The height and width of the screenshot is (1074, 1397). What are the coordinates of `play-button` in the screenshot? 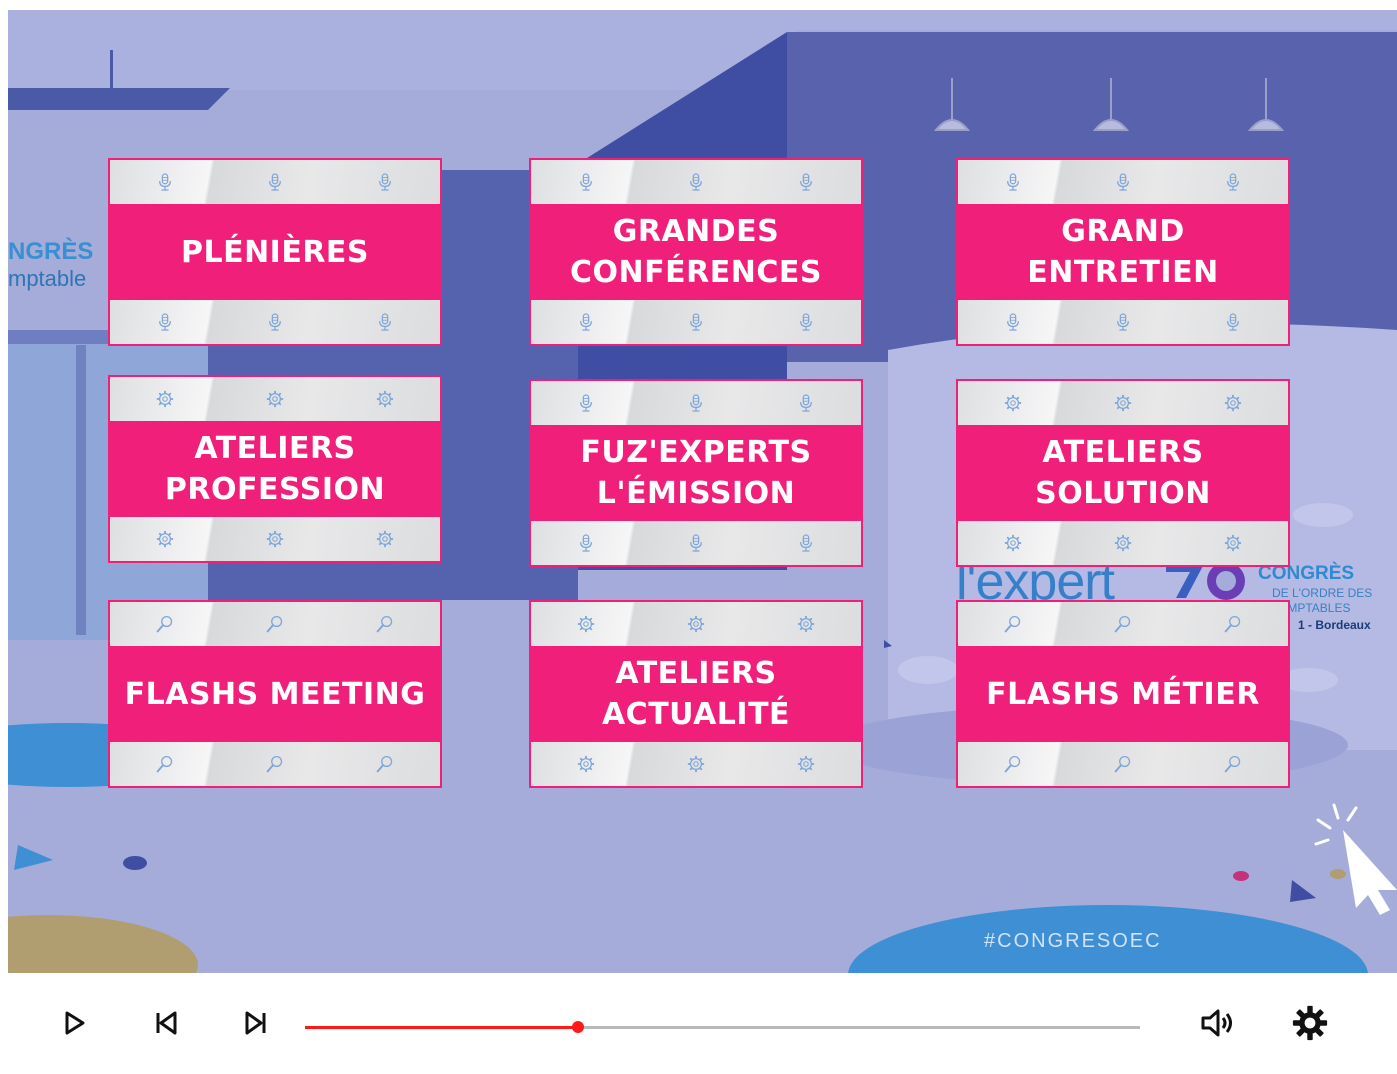 It's located at (75, 1023).